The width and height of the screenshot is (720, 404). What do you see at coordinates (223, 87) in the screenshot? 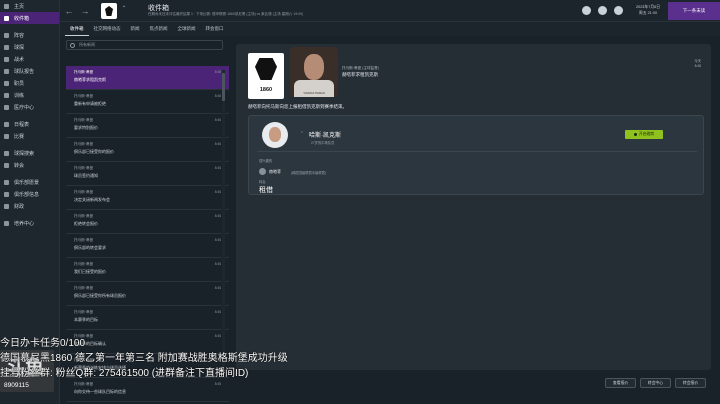
I see `scrollbar-thumb` at bounding box center [223, 87].